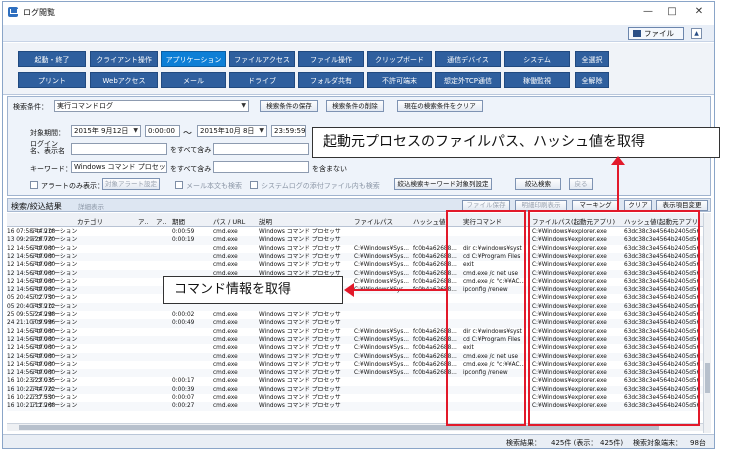  I want to click on category-button-13: フォルダ共有, so click(331, 80).